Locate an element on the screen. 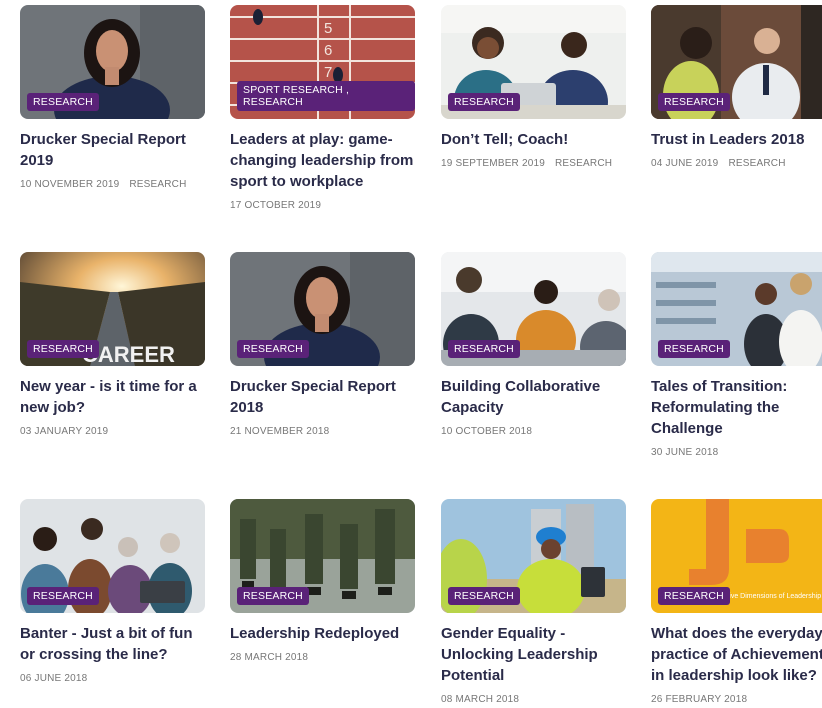 The width and height of the screenshot is (822, 708). article-date: 08 MARCH 2018 is located at coordinates (480, 699).